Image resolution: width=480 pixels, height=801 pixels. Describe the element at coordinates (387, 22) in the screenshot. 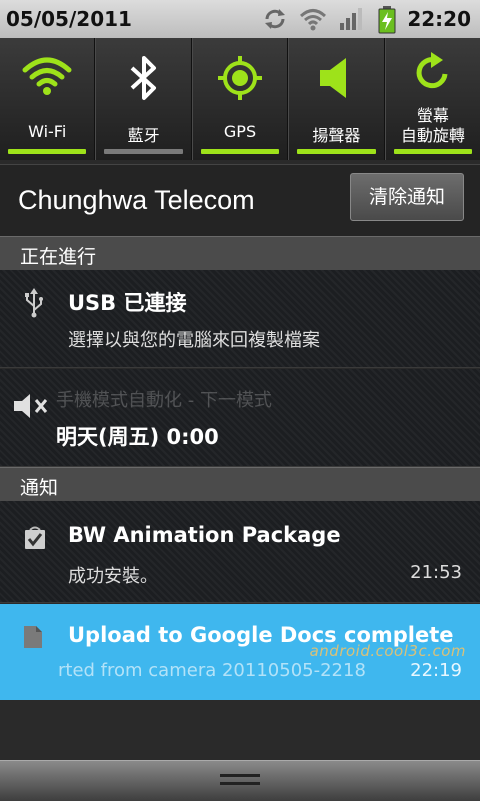

I see `battery-charging-icon` at that location.